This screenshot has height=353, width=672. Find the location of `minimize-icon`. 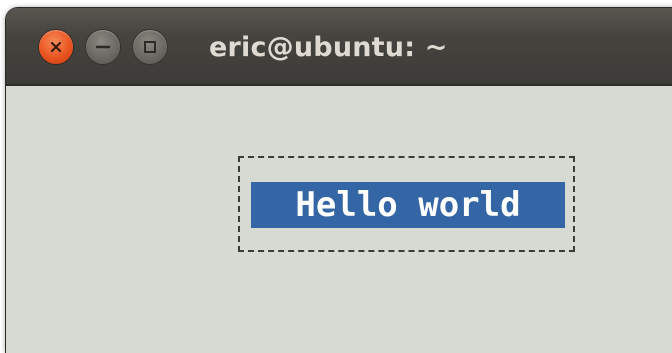

minimize-icon is located at coordinates (103, 47).